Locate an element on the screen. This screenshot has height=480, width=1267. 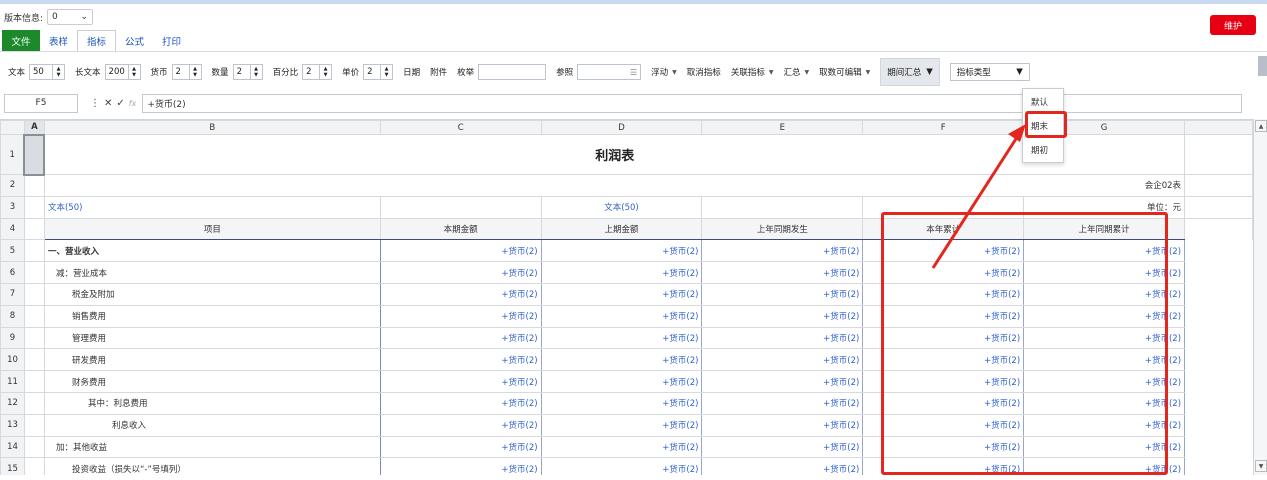
annotation-arrow is located at coordinates (978, 196).